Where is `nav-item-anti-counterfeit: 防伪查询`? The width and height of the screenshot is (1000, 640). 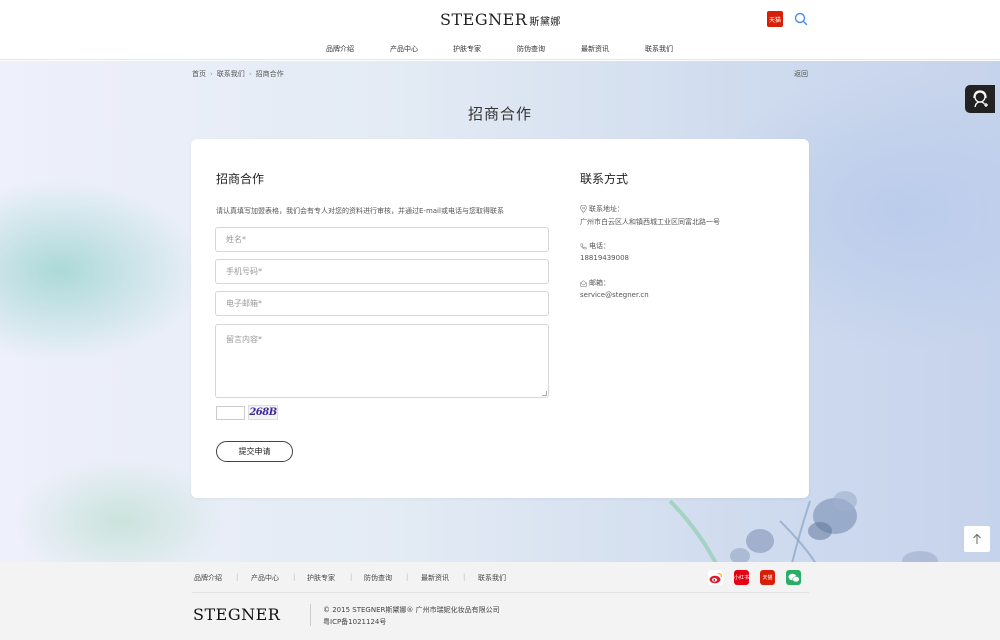
nav-item-anti-counterfeit: 防伪查询 is located at coordinates (531, 49).